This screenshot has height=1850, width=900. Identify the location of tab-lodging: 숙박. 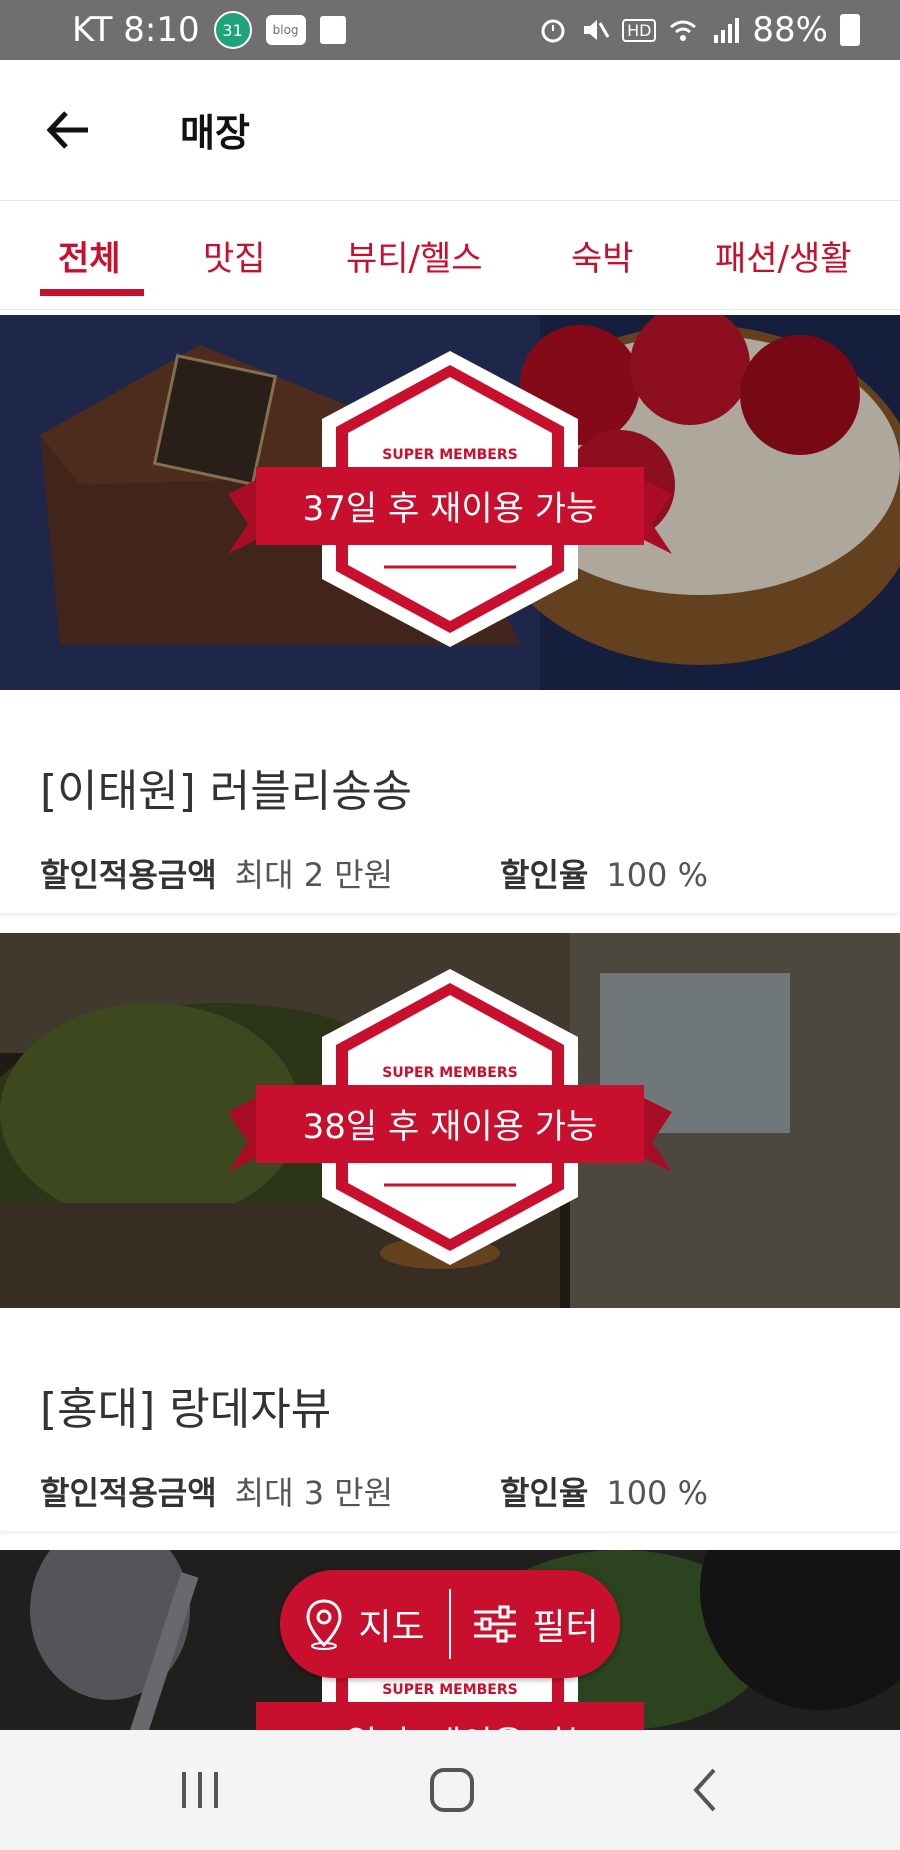
(602, 255).